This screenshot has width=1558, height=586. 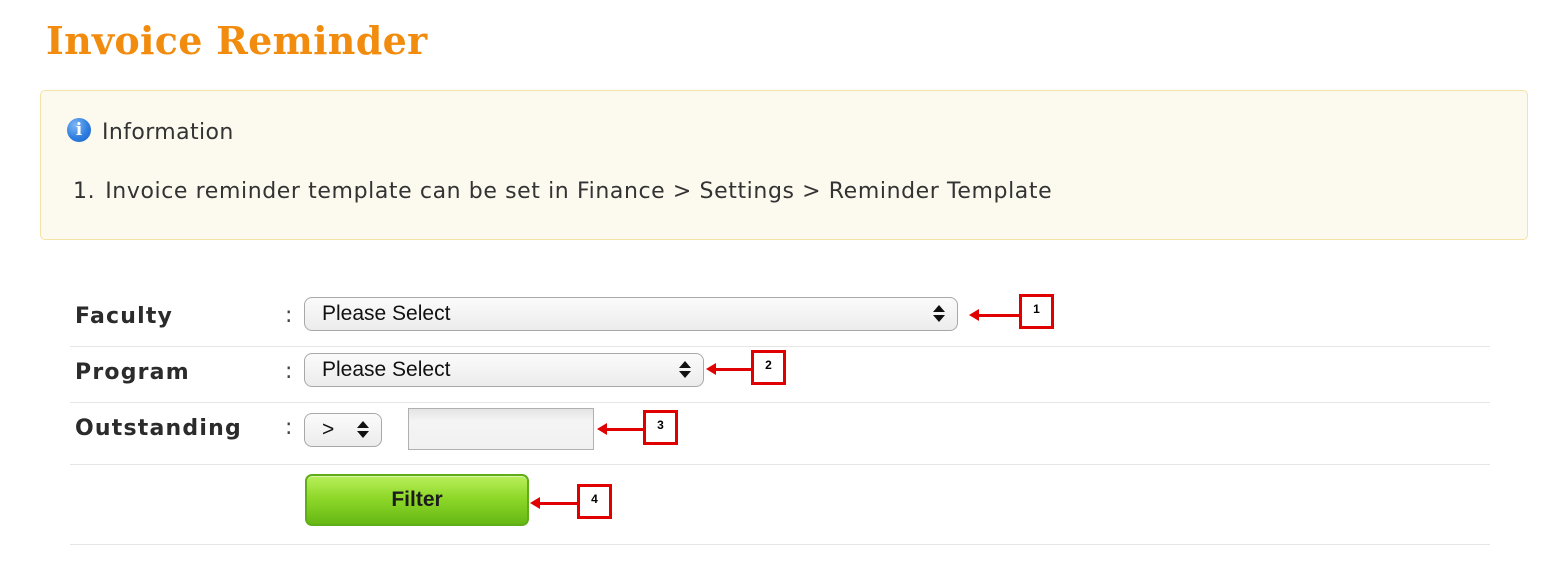 I want to click on faculty-label: Faculty, so click(x=124, y=316).